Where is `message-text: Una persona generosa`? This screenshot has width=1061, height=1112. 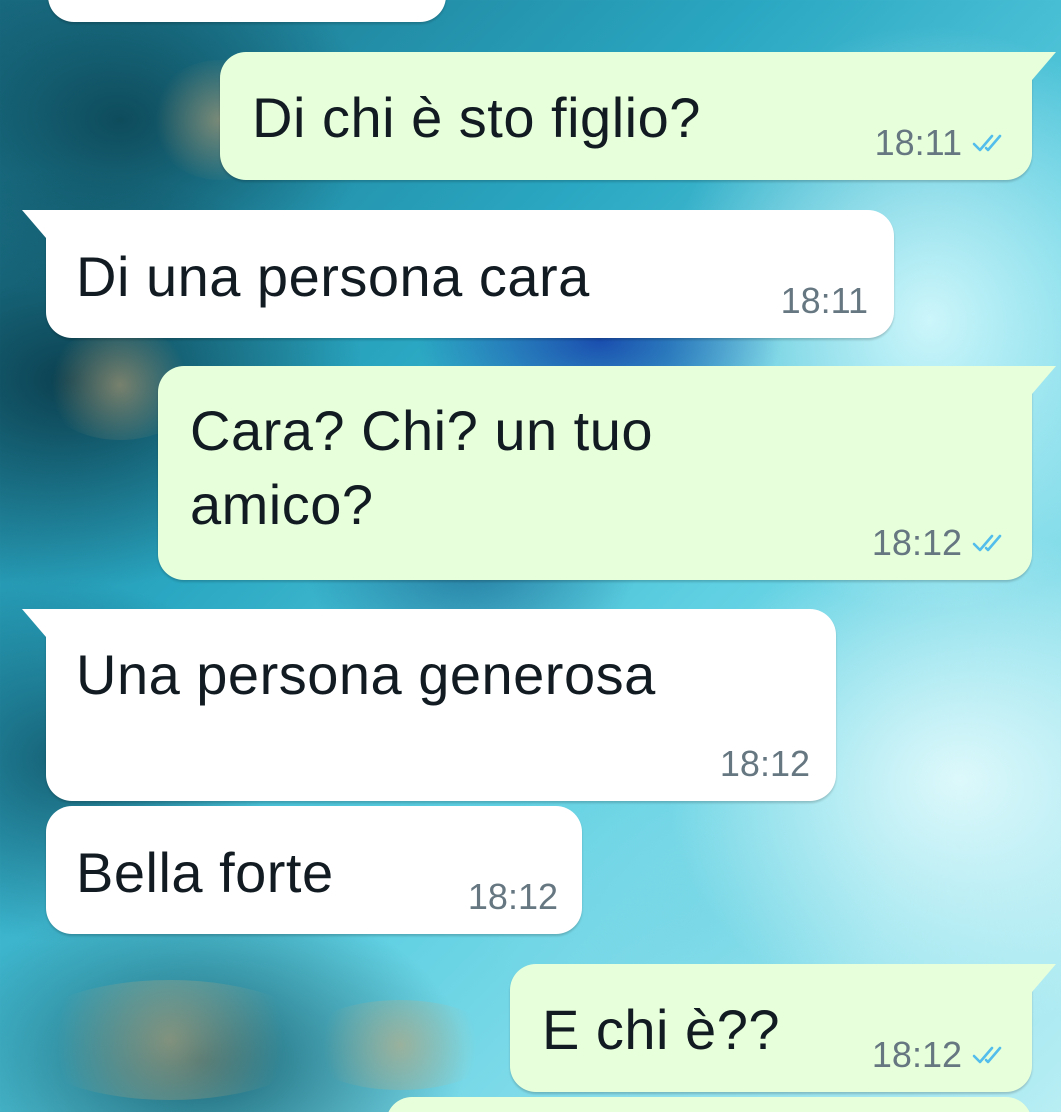 message-text: Una persona generosa is located at coordinates (366, 674).